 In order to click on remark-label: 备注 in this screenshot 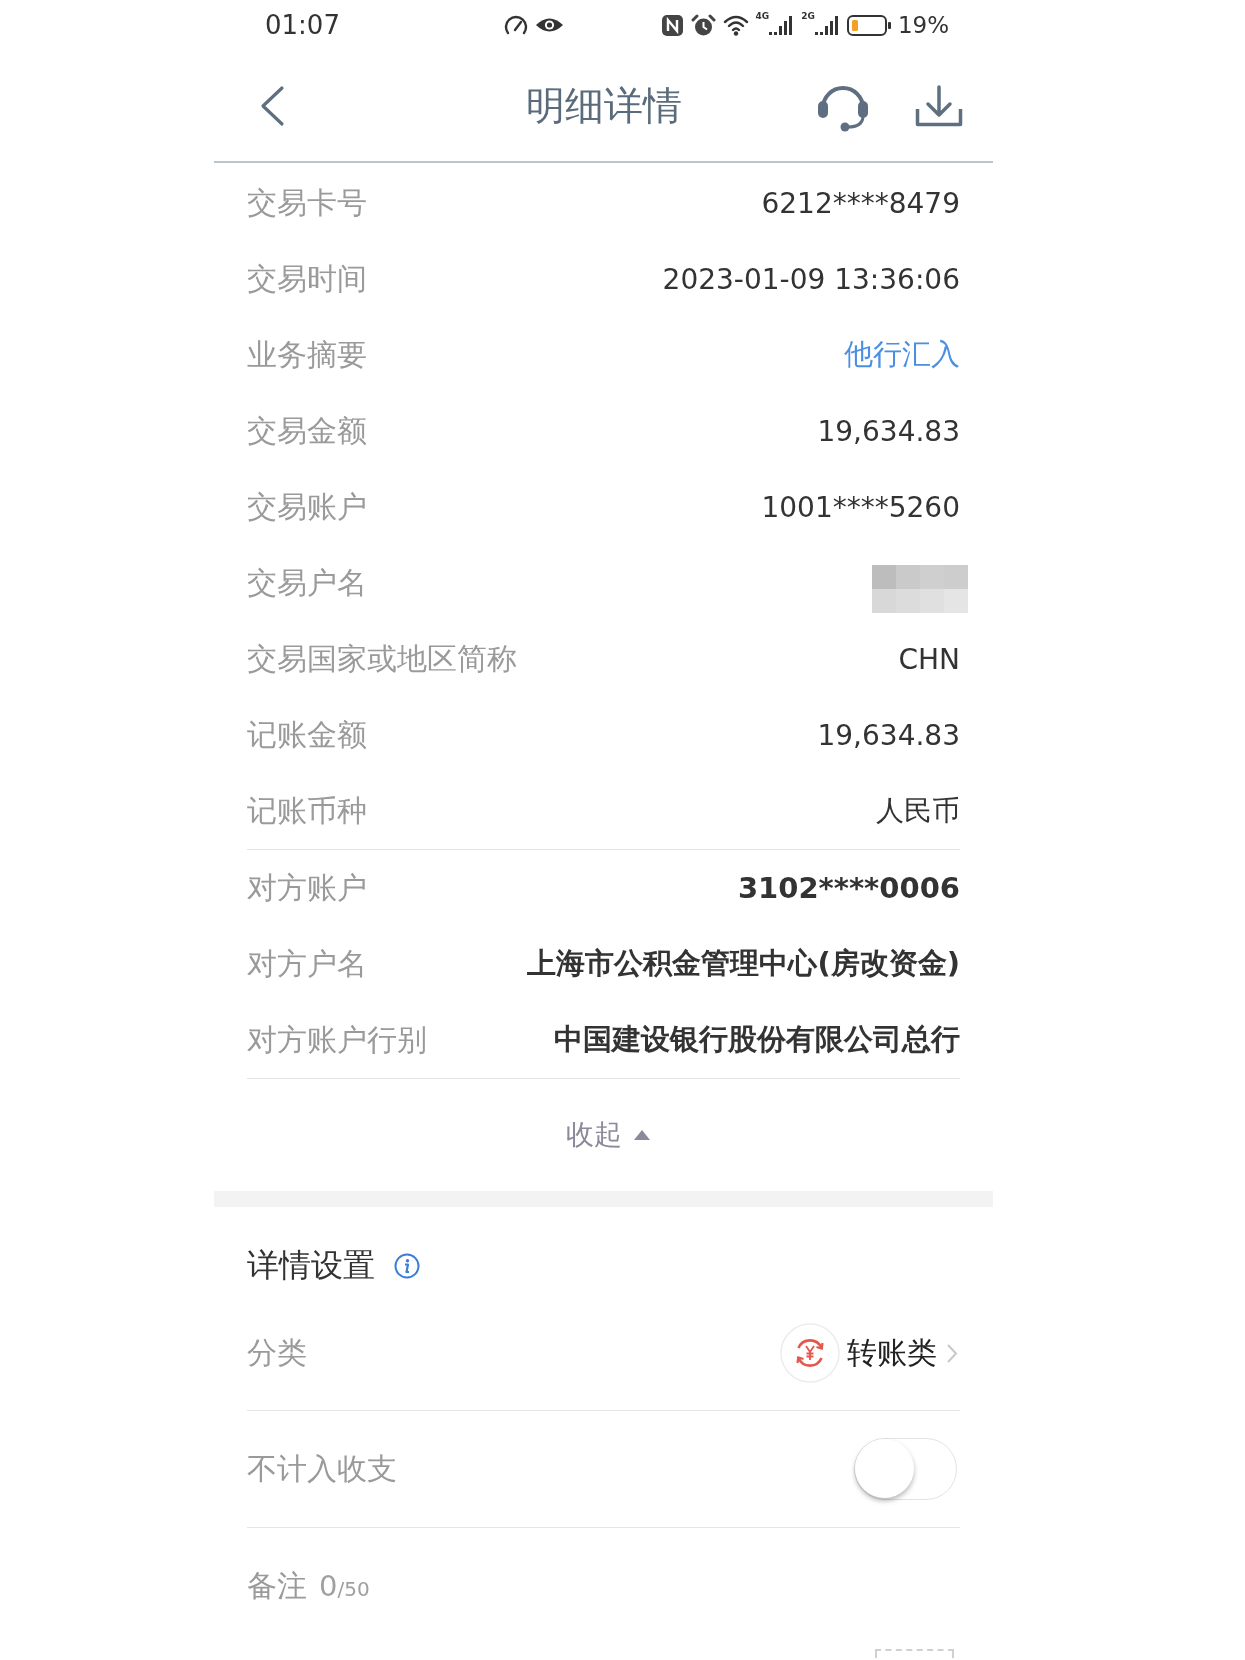, I will do `click(277, 1585)`.